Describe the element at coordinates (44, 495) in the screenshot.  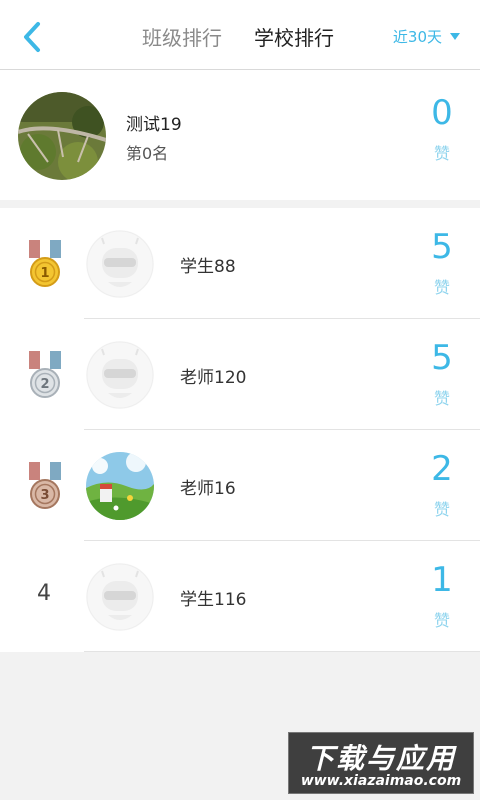
I see `svg-text: 3` at that location.